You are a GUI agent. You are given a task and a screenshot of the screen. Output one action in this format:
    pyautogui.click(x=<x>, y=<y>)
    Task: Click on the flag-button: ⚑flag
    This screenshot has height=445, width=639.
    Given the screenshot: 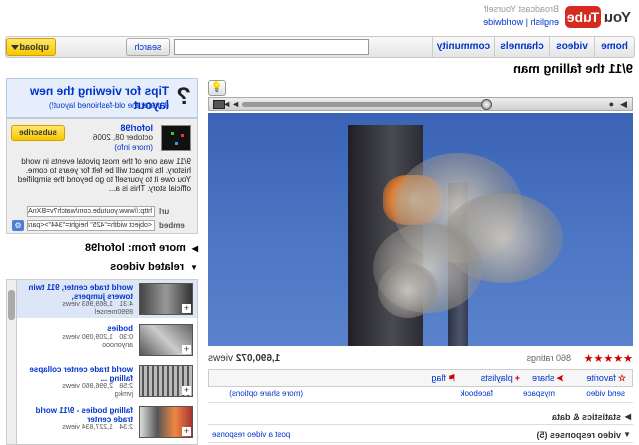 What is the action you would take?
    pyautogui.click(x=443, y=378)
    